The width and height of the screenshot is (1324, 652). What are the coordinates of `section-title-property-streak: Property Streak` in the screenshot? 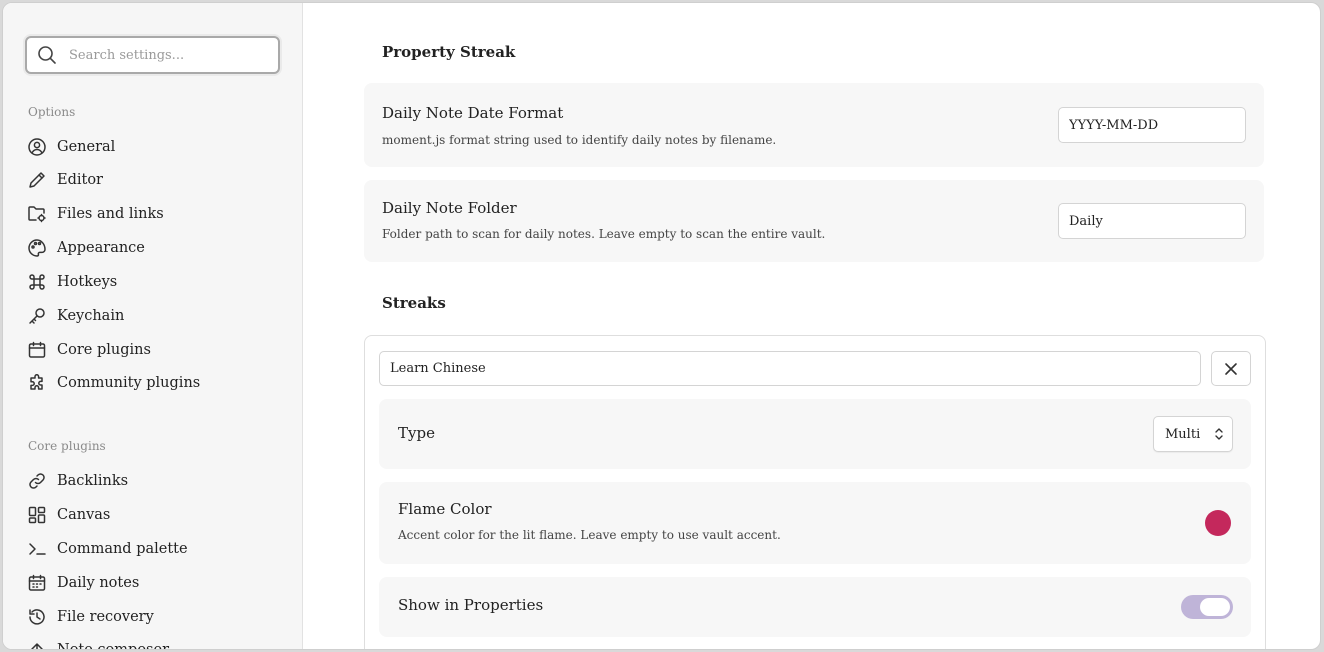 It's located at (449, 52).